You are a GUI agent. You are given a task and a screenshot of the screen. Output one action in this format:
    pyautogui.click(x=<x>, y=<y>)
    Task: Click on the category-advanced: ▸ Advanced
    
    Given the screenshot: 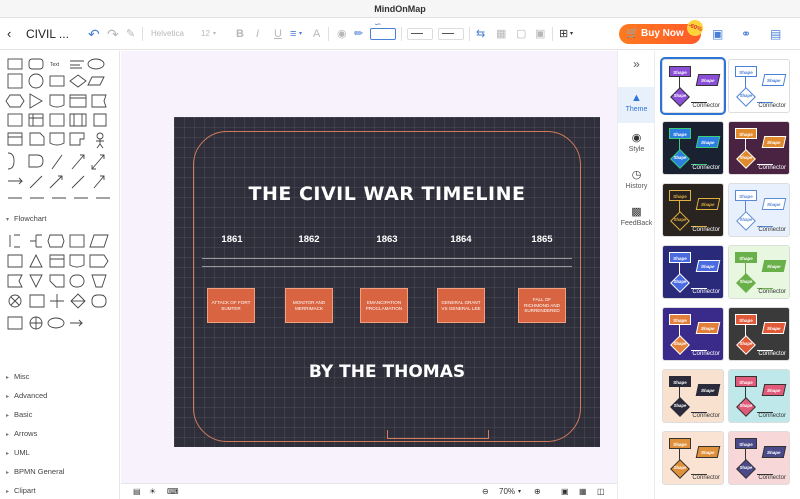 What is the action you would take?
    pyautogui.click(x=26, y=395)
    